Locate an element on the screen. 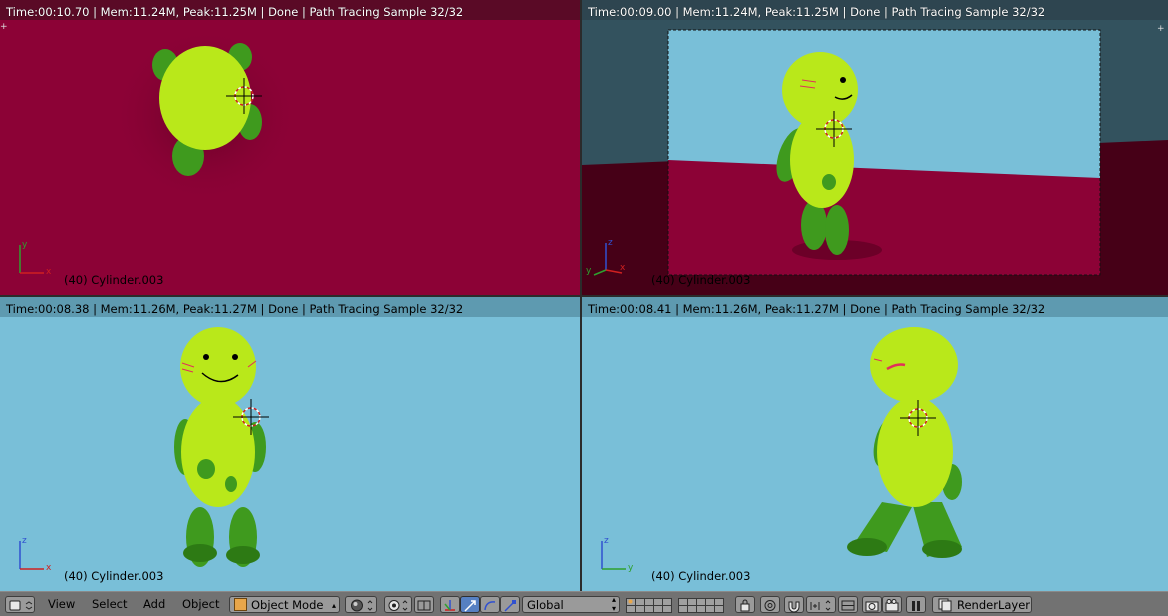  lock-layers-button is located at coordinates (745, 604).